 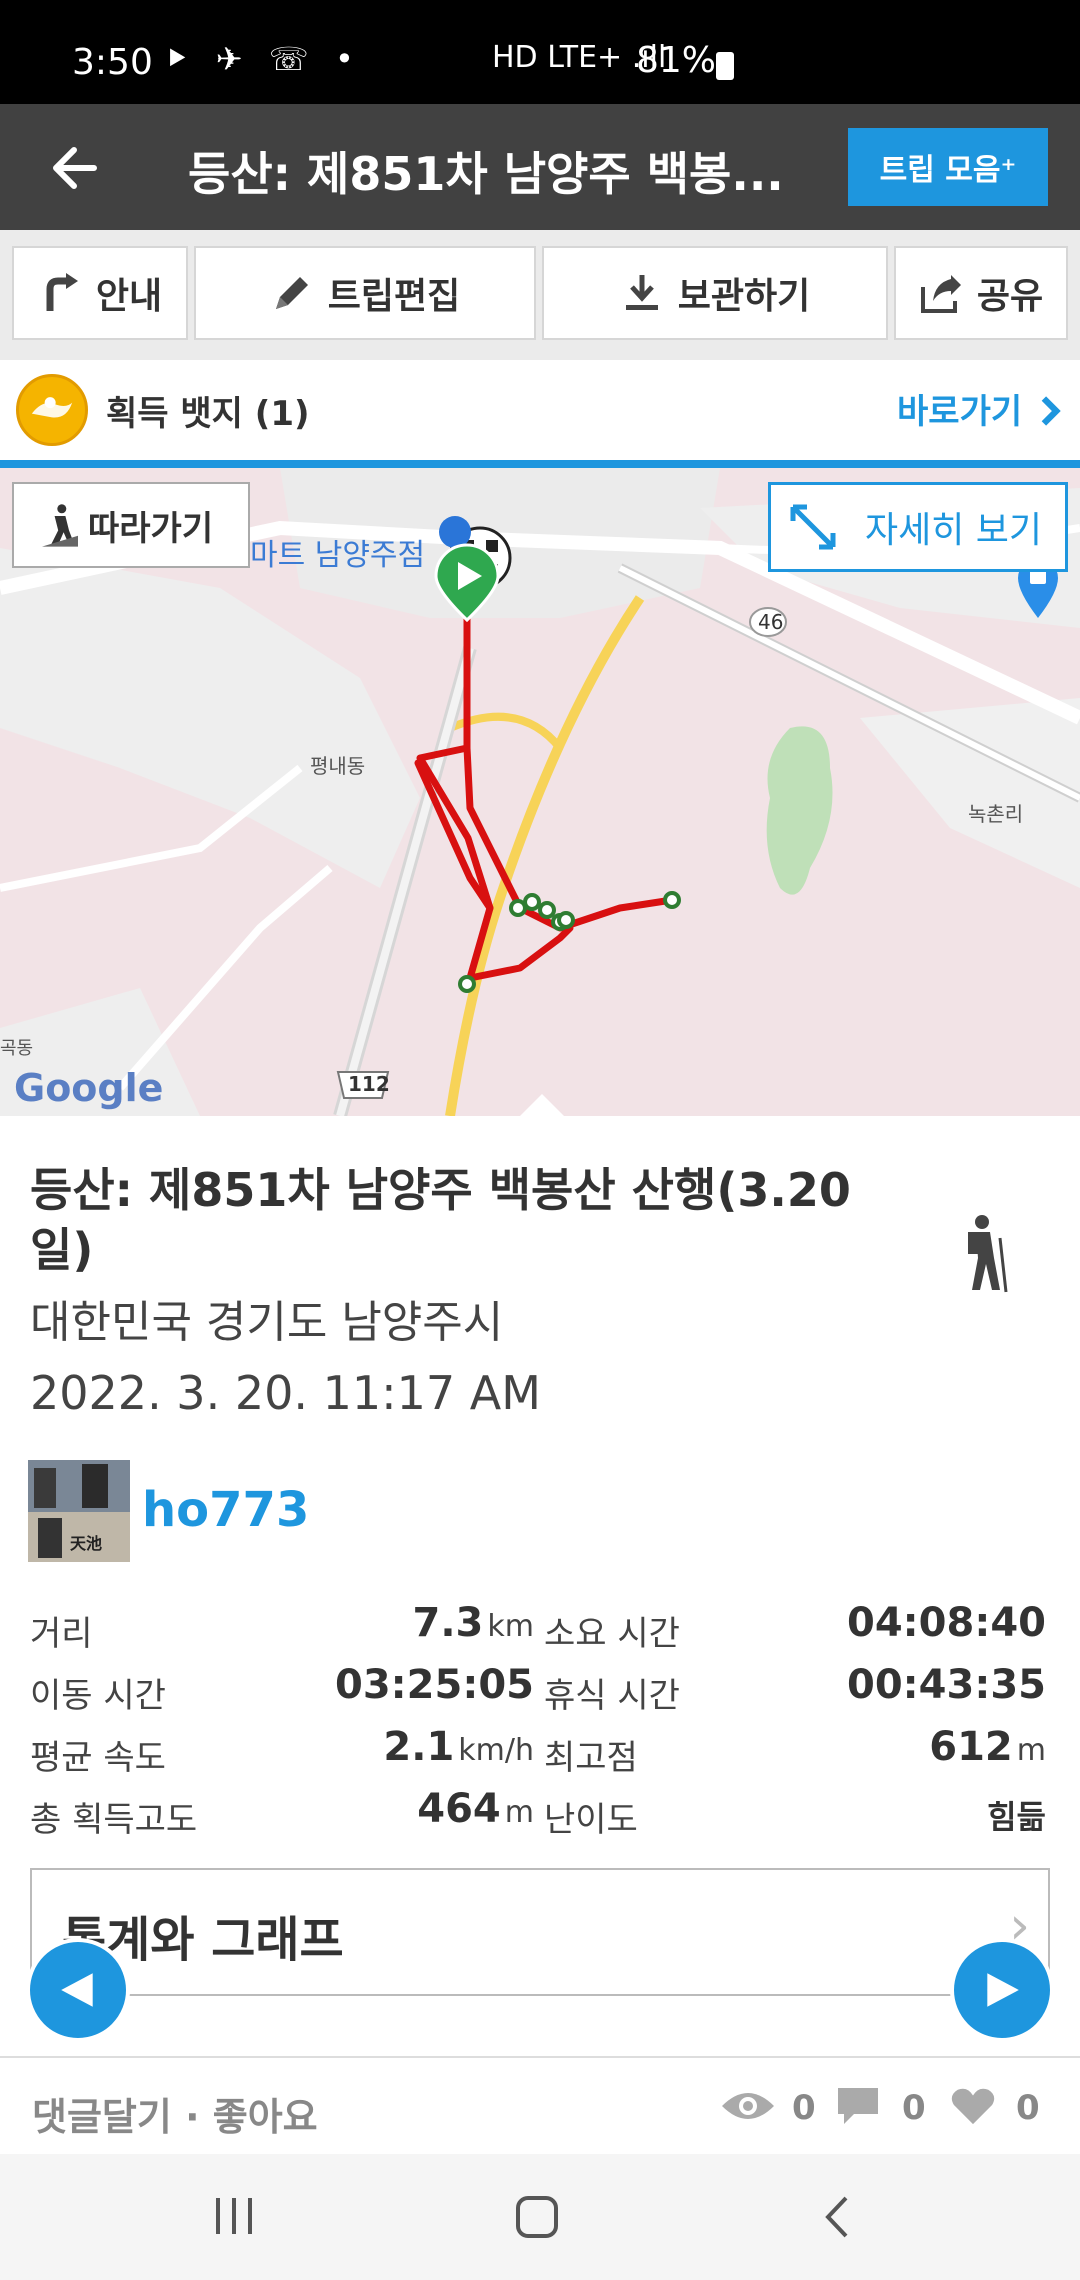 I want to click on avg-speed-value: 2.1 km/h, so click(x=458, y=1747).